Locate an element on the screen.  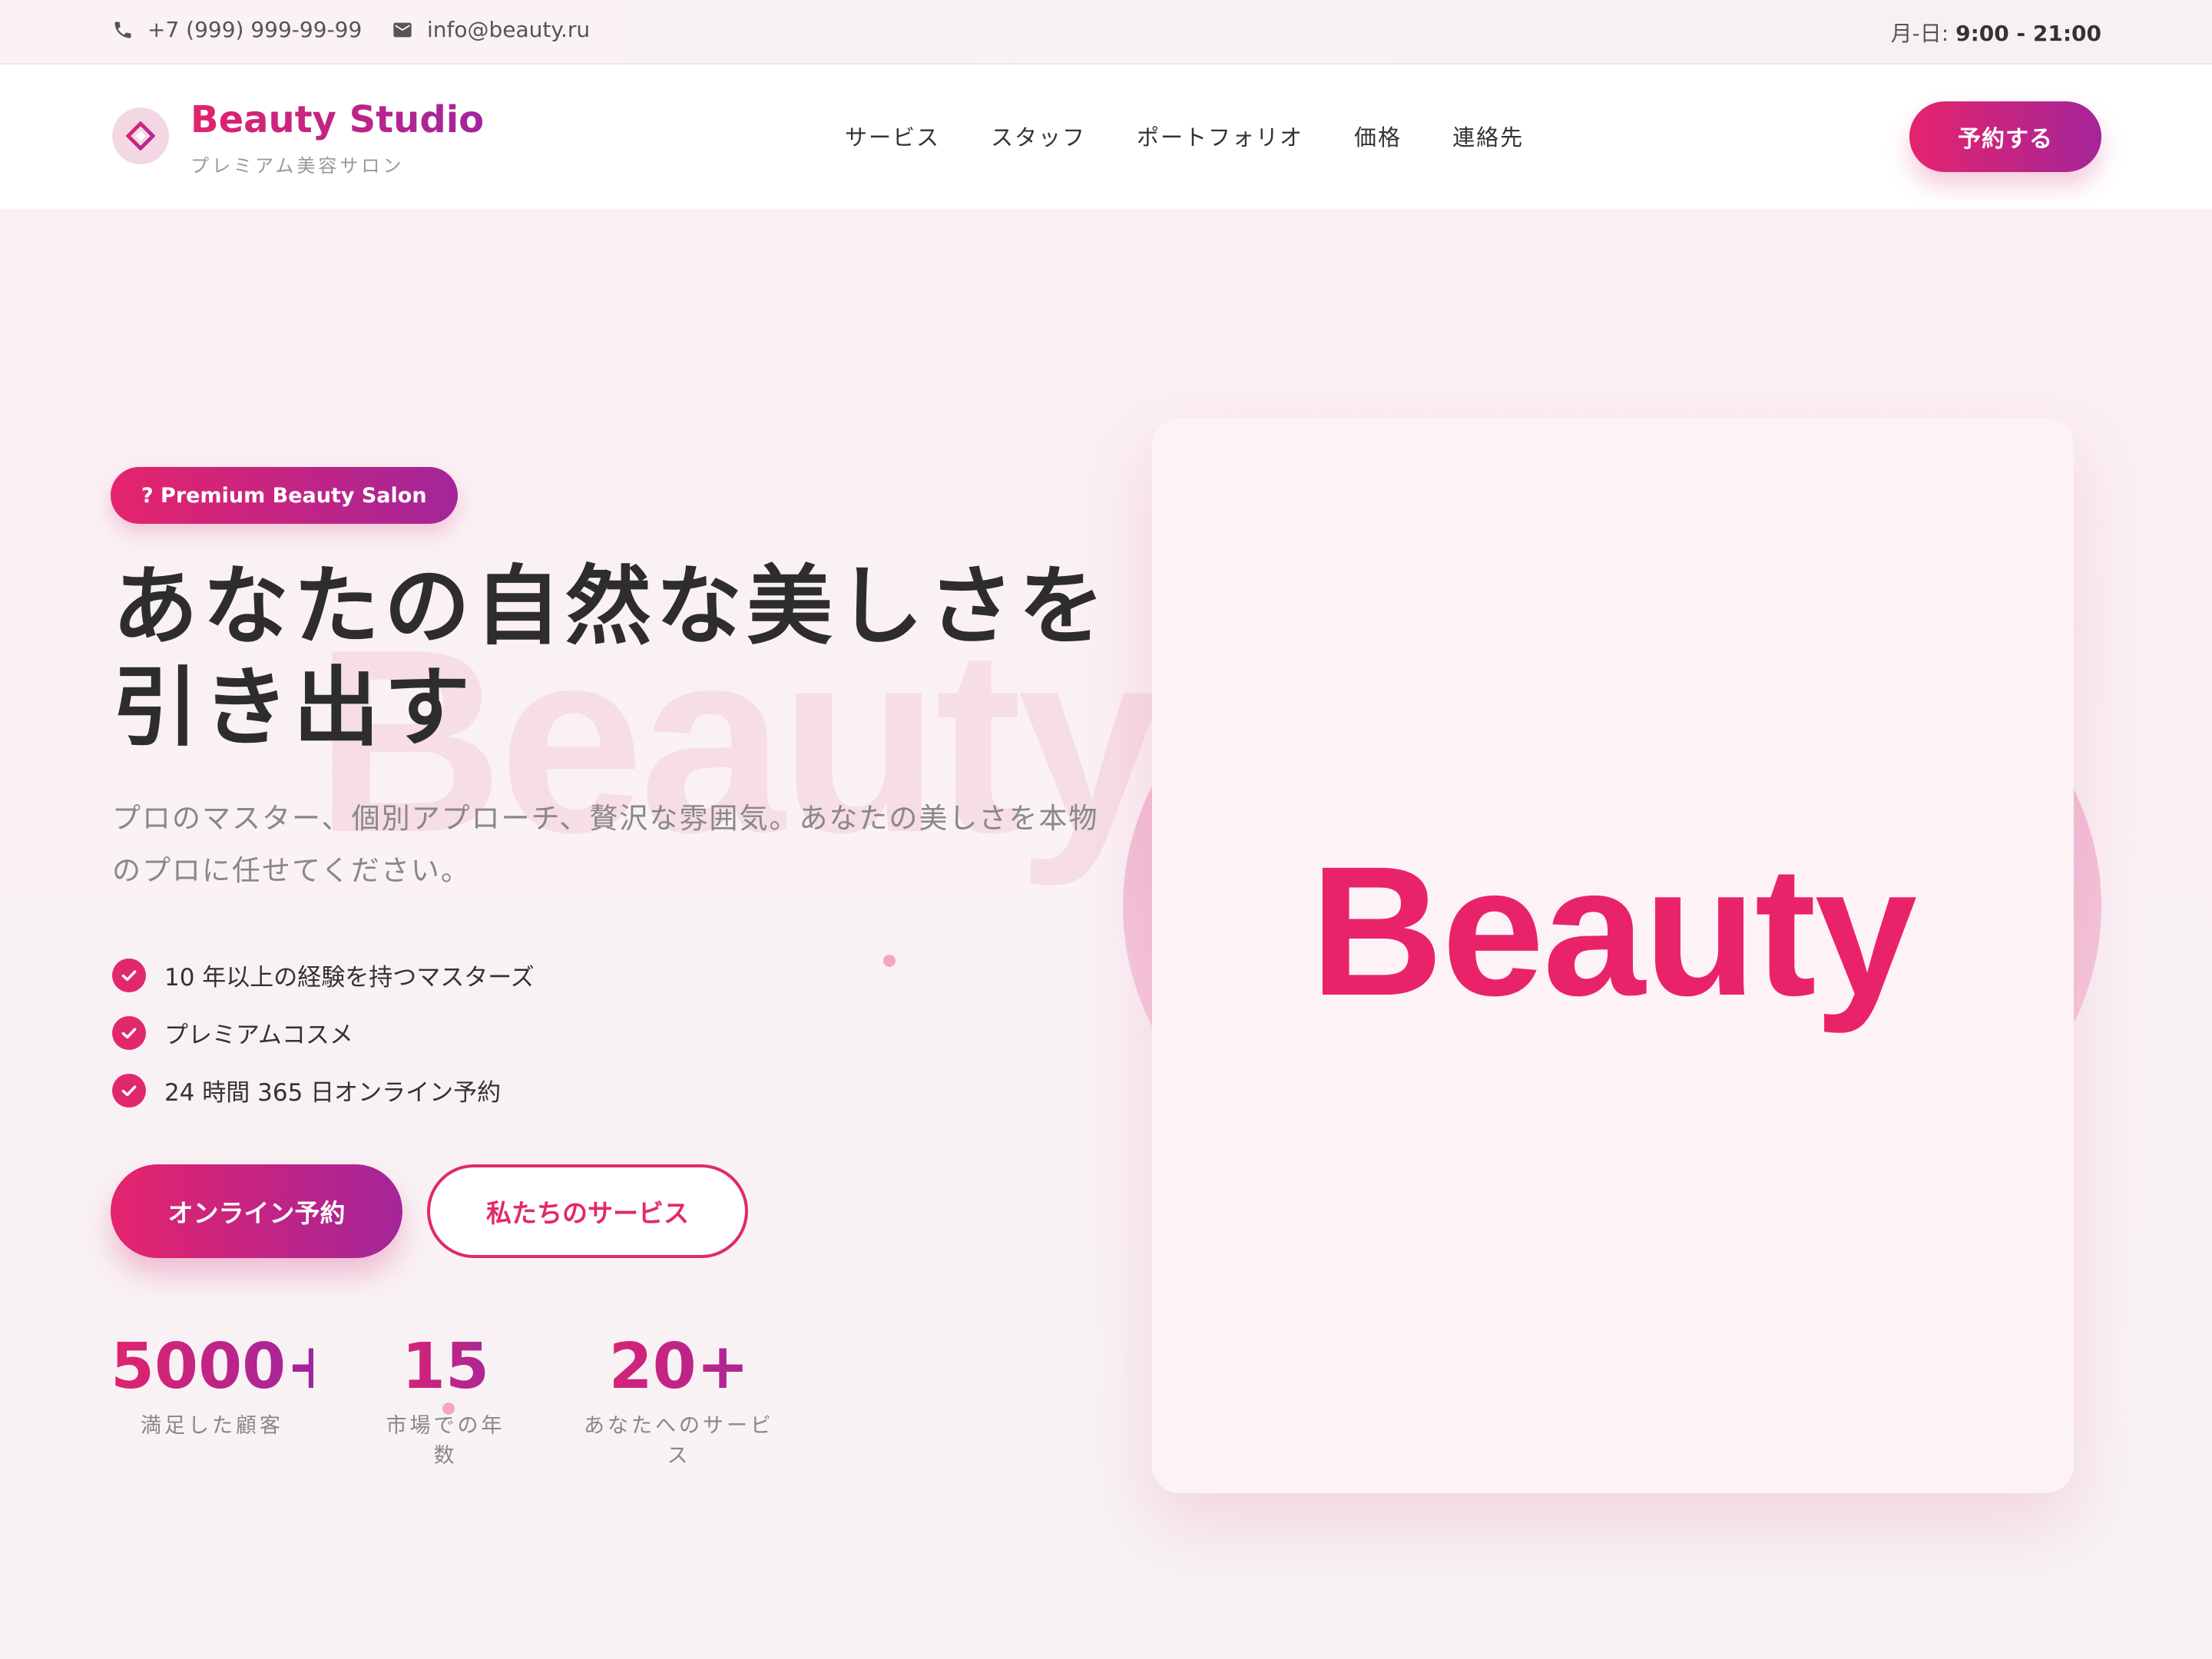
brand-subtitle: プレミアム美容サロン is located at coordinates (297, 166).